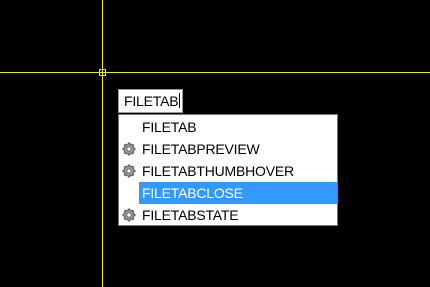 This screenshot has width=430, height=287. Describe the element at coordinates (215, 72) in the screenshot. I see `crosshair-horizontal-line` at that location.